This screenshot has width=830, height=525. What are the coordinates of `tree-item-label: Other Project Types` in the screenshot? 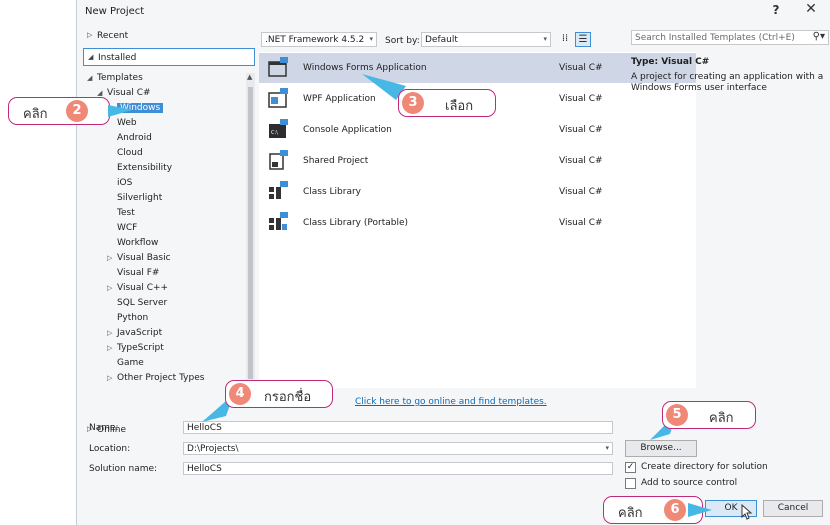 It's located at (161, 378).